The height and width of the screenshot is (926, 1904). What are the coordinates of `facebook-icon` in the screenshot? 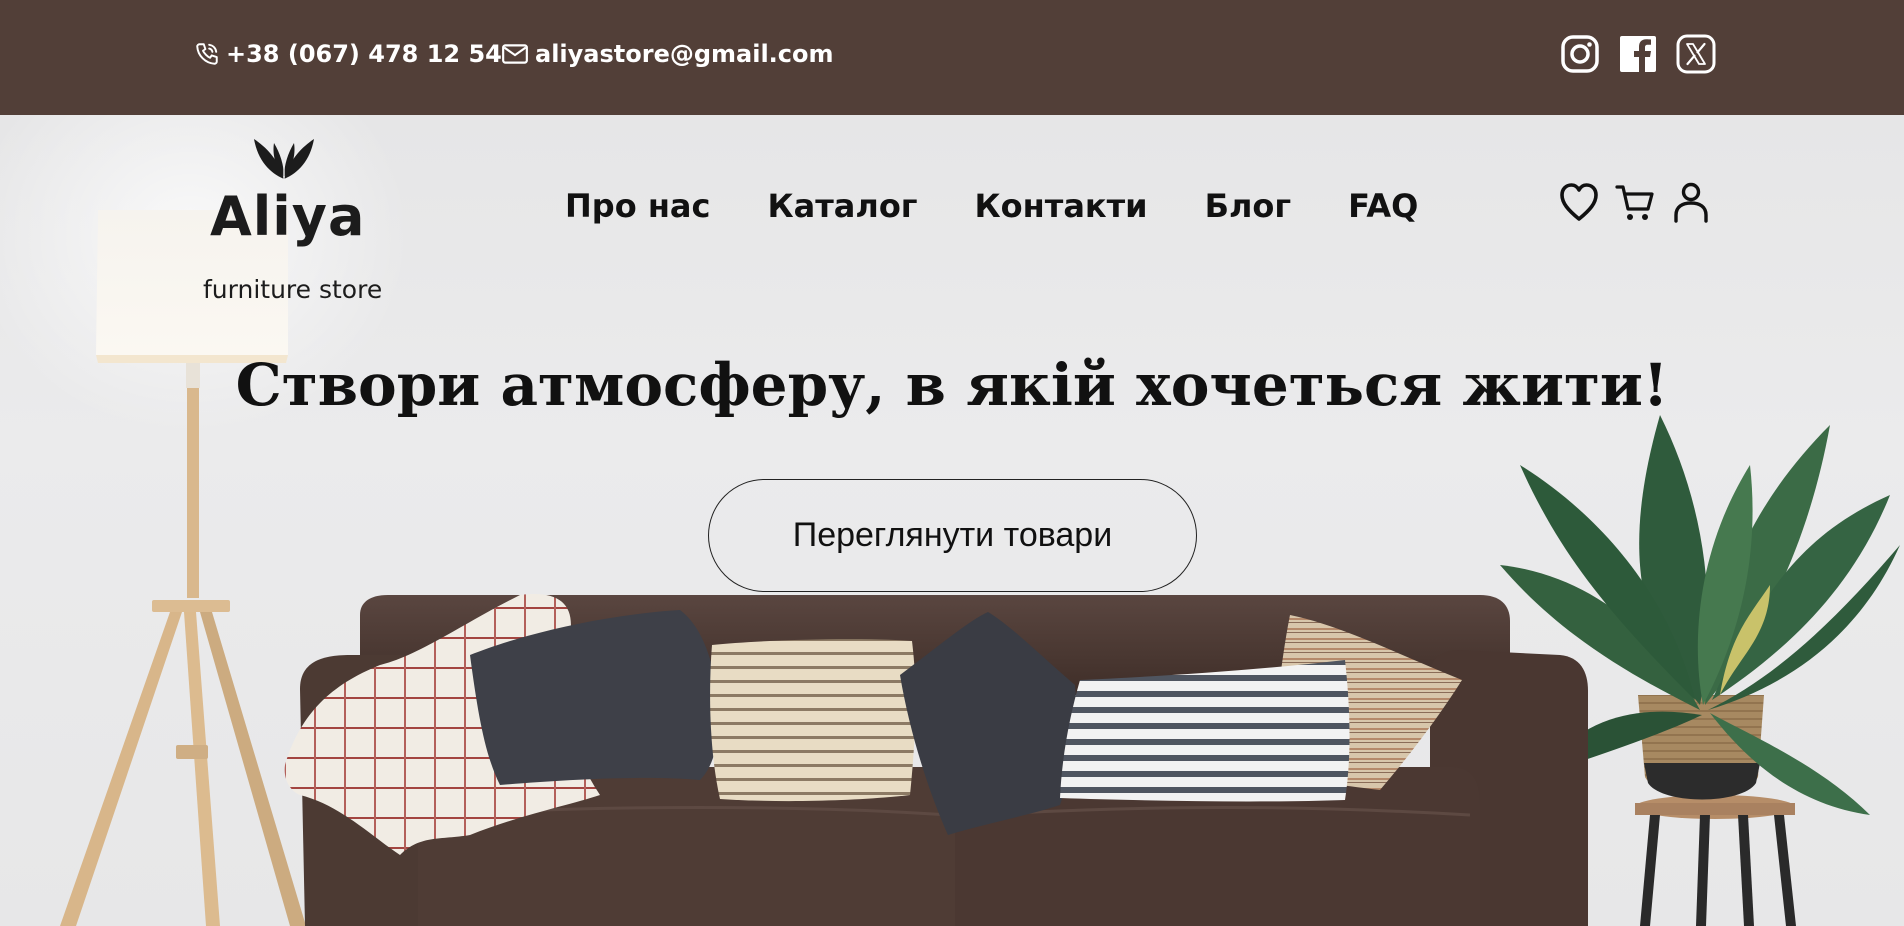 It's located at (1638, 54).